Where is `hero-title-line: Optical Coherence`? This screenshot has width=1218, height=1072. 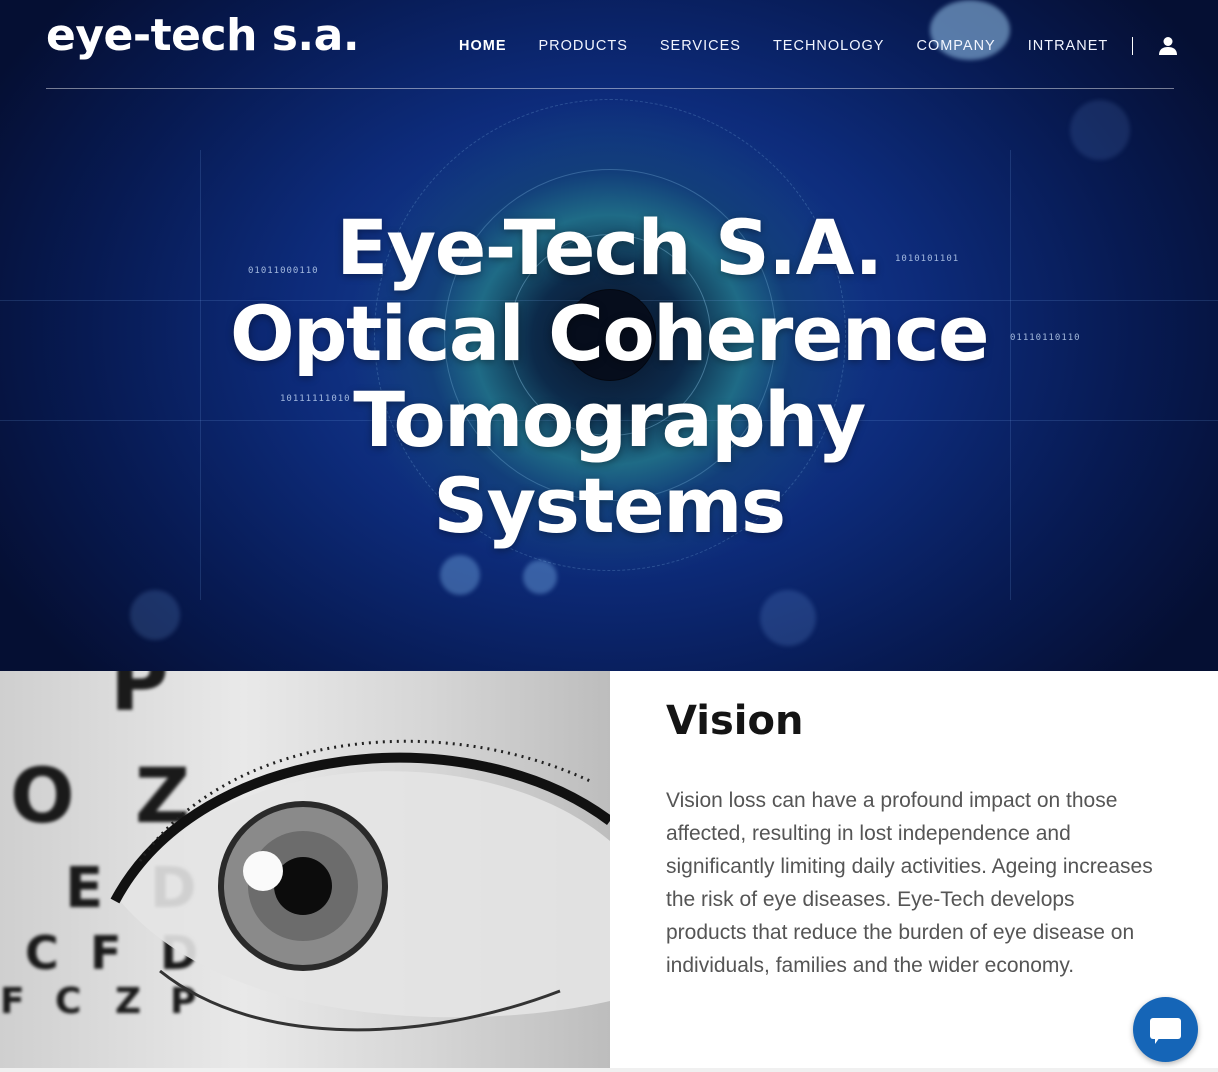 hero-title-line: Optical Coherence is located at coordinates (609, 333).